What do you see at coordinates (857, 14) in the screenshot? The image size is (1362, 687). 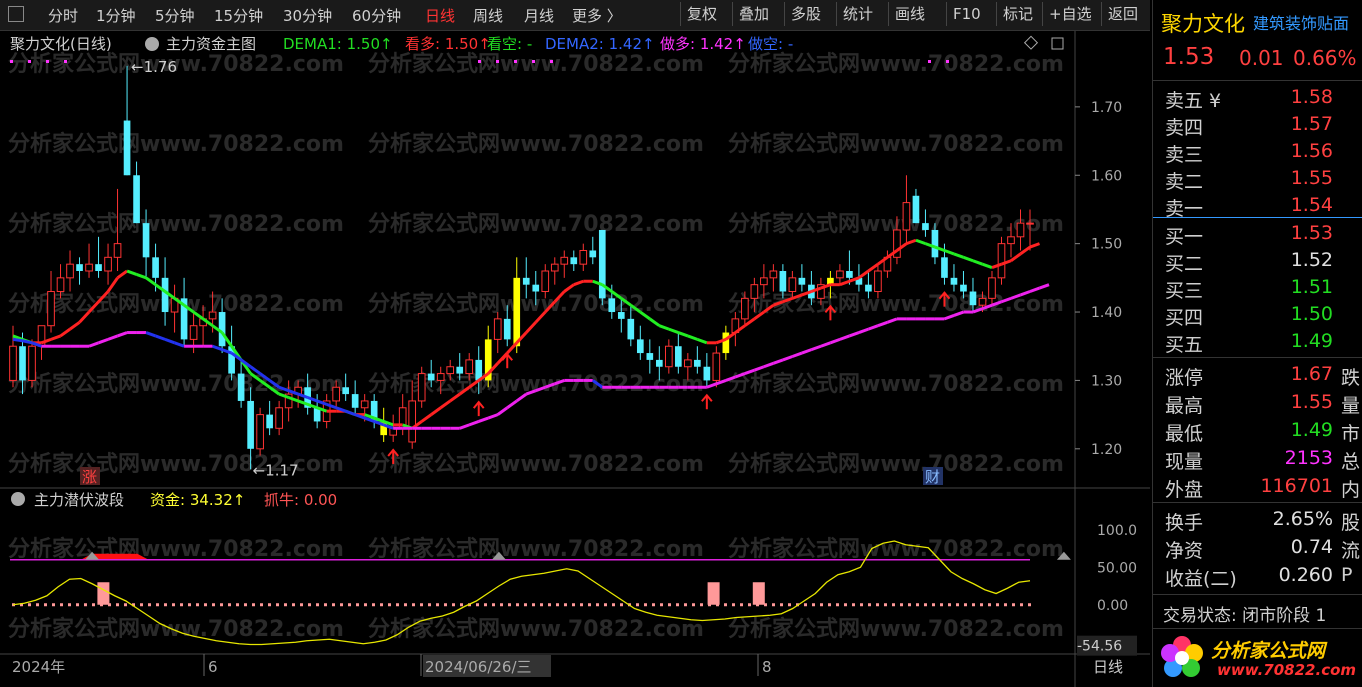 I see `toolbar-button-3: 统计` at bounding box center [857, 14].